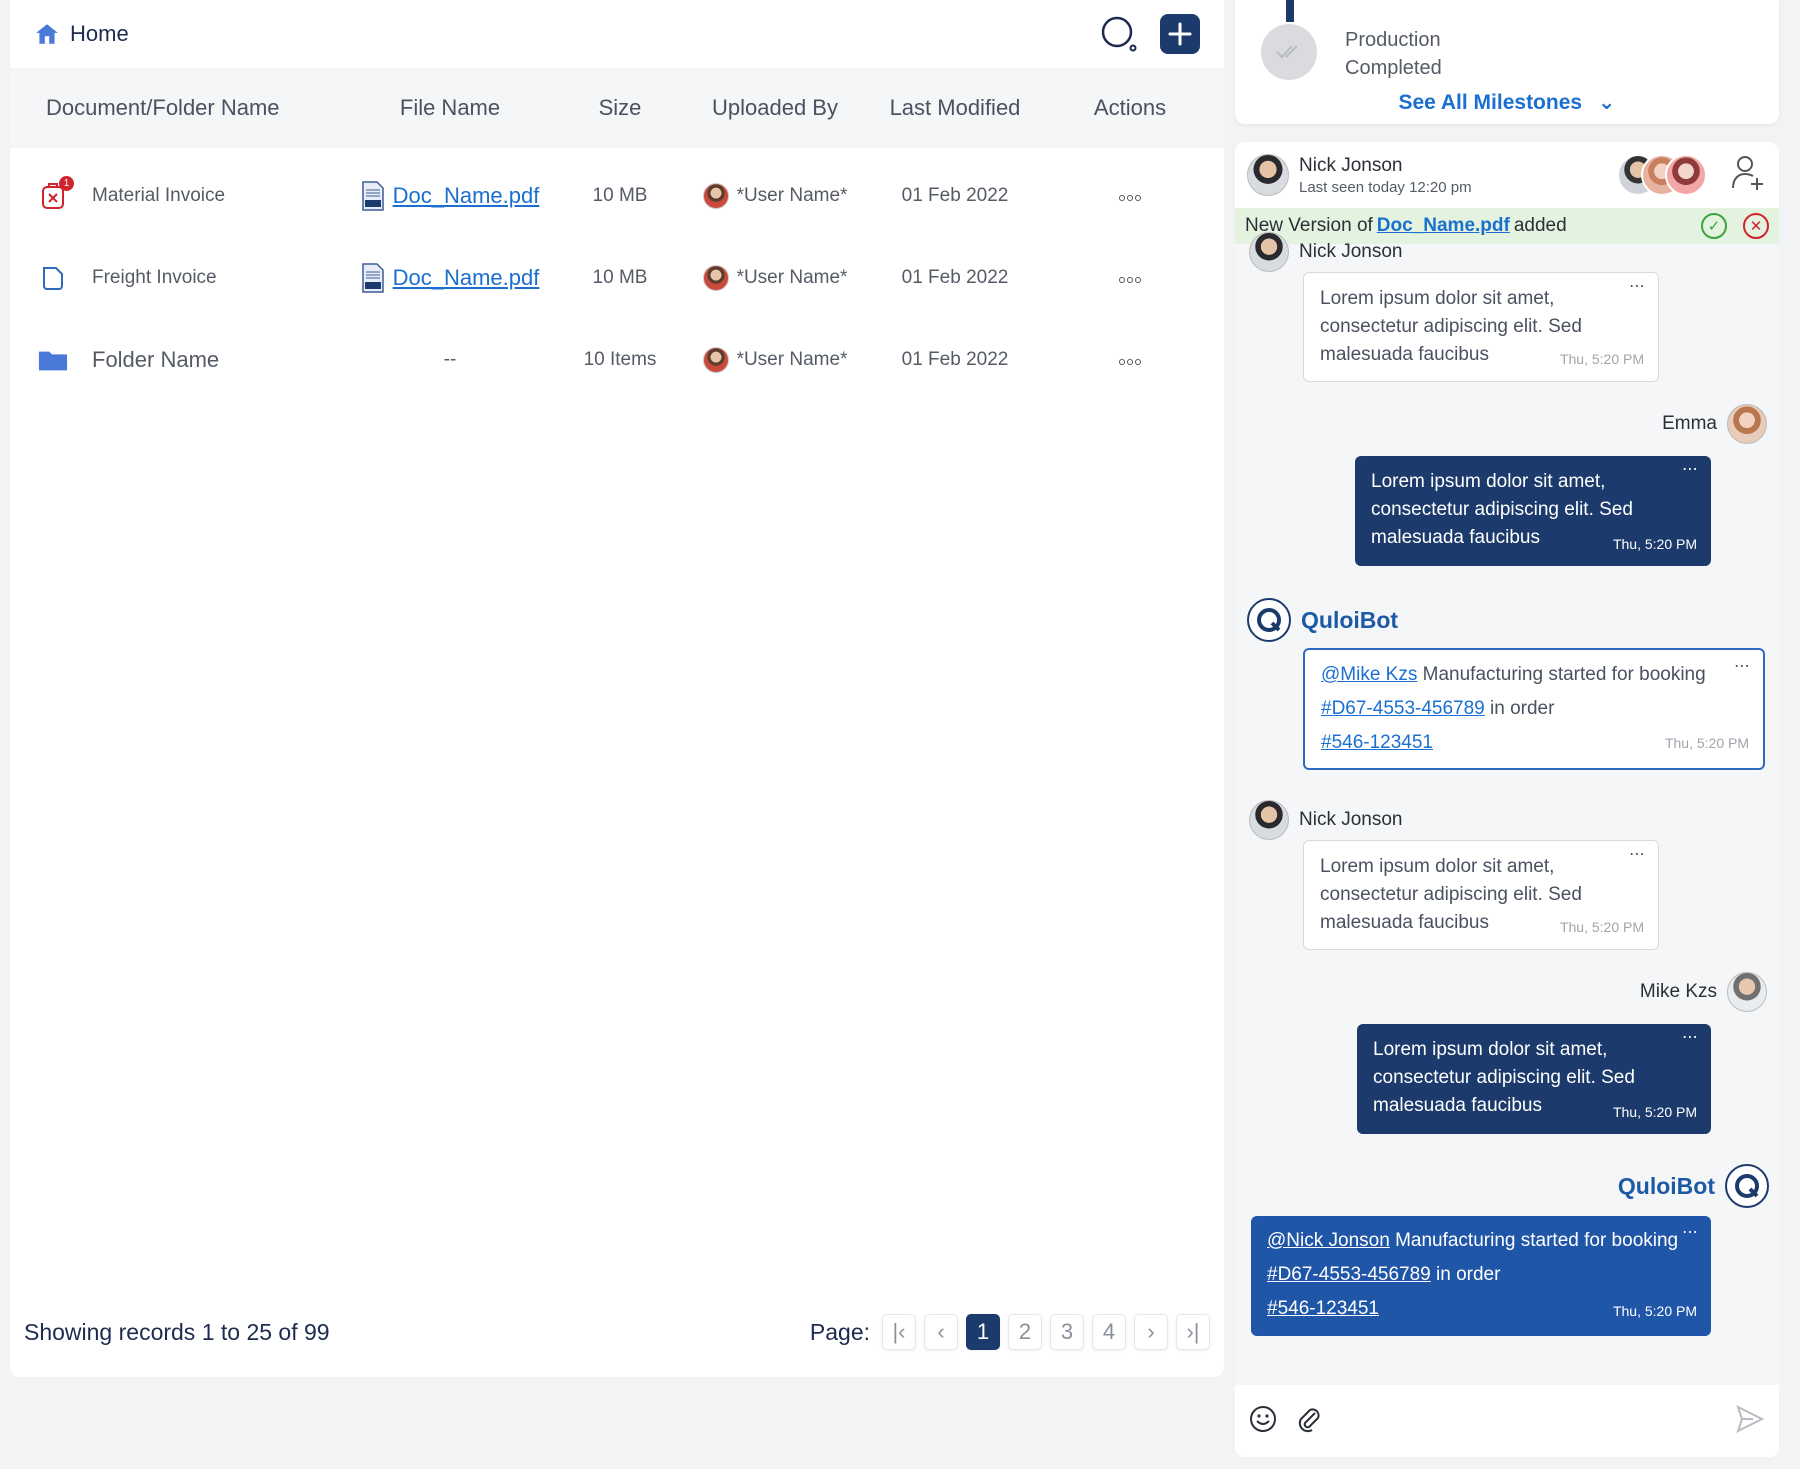 The width and height of the screenshot is (1800, 1469). I want to click on chat-header-info: Nick Jonson Last seen today 12:20 pm, so click(1385, 175).